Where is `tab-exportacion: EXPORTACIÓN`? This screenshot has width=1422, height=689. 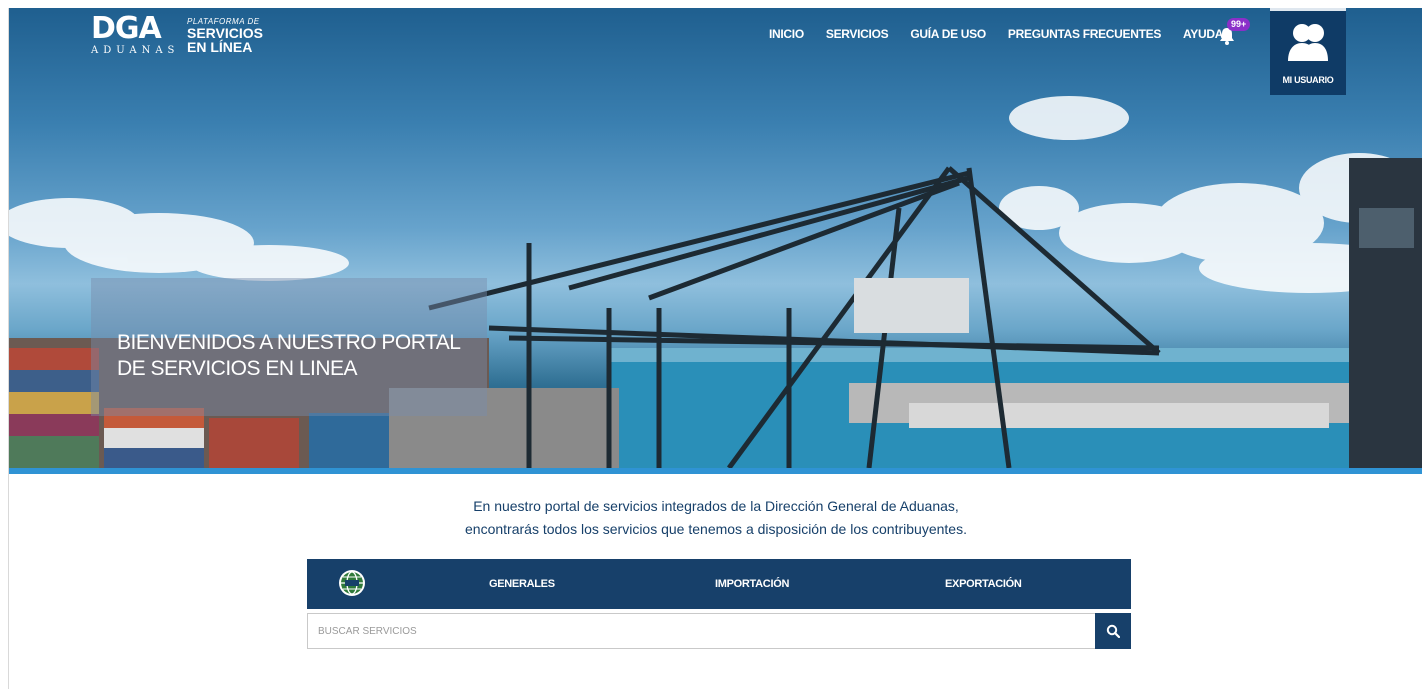 tab-exportacion: EXPORTACIÓN is located at coordinates (983, 584).